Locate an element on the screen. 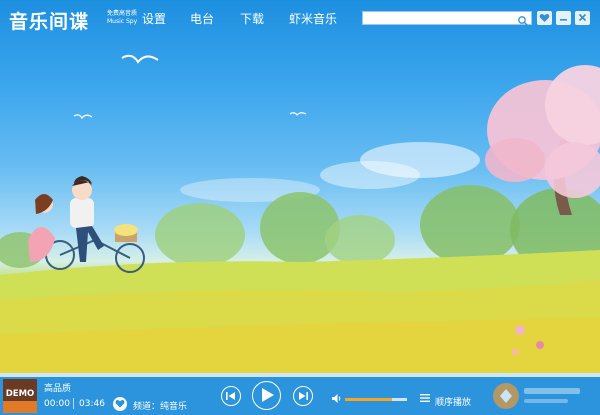 The width and height of the screenshot is (600, 415). next-button is located at coordinates (303, 396).